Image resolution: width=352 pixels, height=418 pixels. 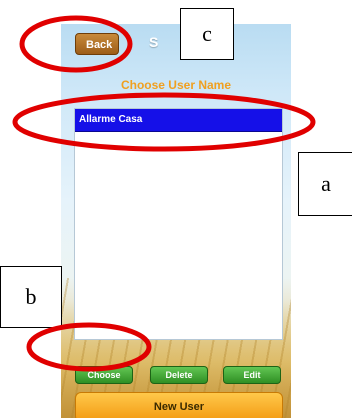 I want to click on delete-button: Delete, so click(x=179, y=375).